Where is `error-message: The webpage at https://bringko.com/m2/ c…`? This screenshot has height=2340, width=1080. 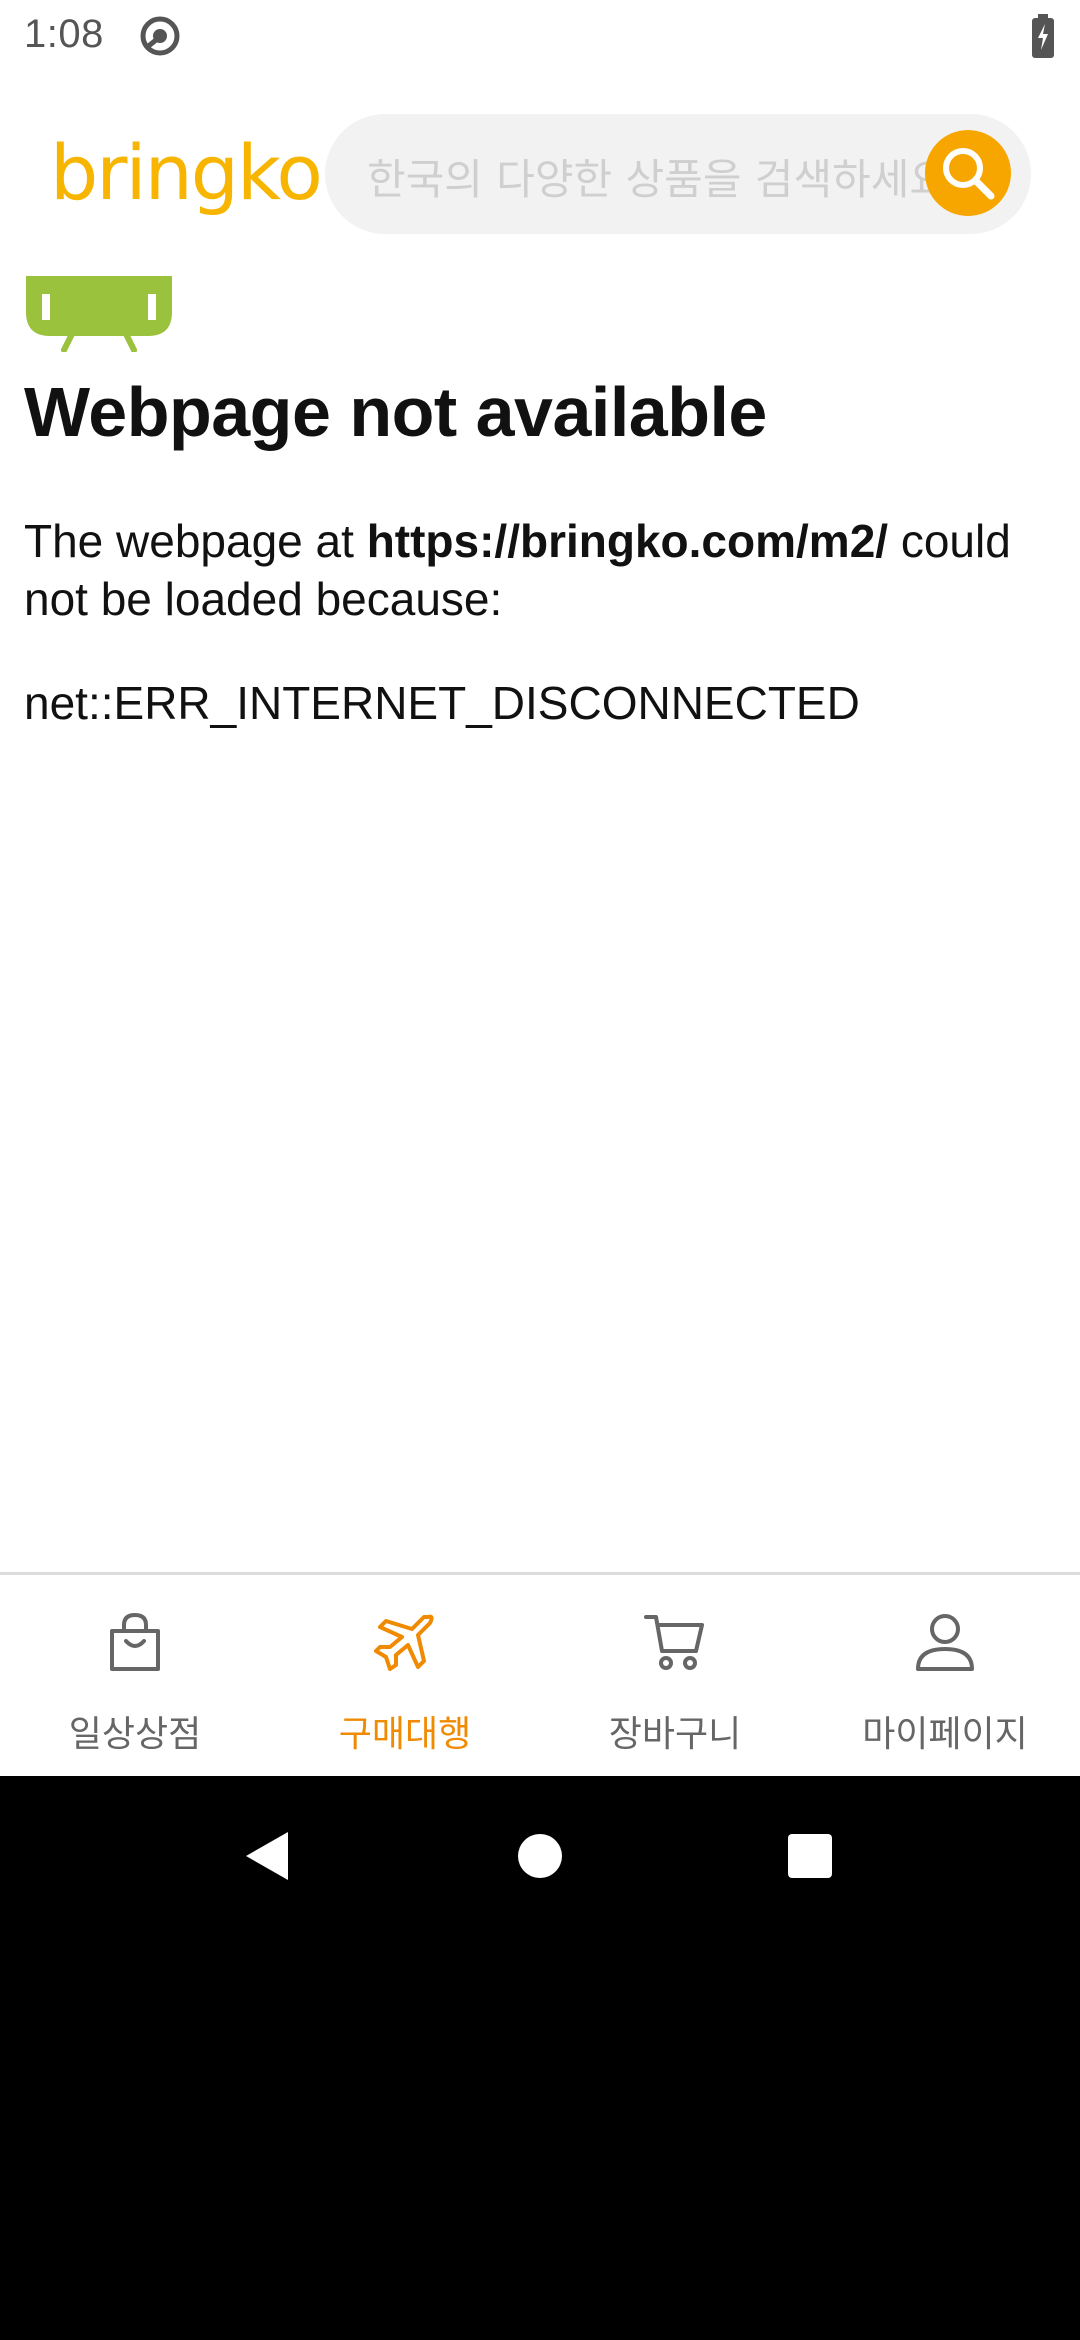 error-message: The webpage at https://bringko.com/m2/ c… is located at coordinates (539, 570).